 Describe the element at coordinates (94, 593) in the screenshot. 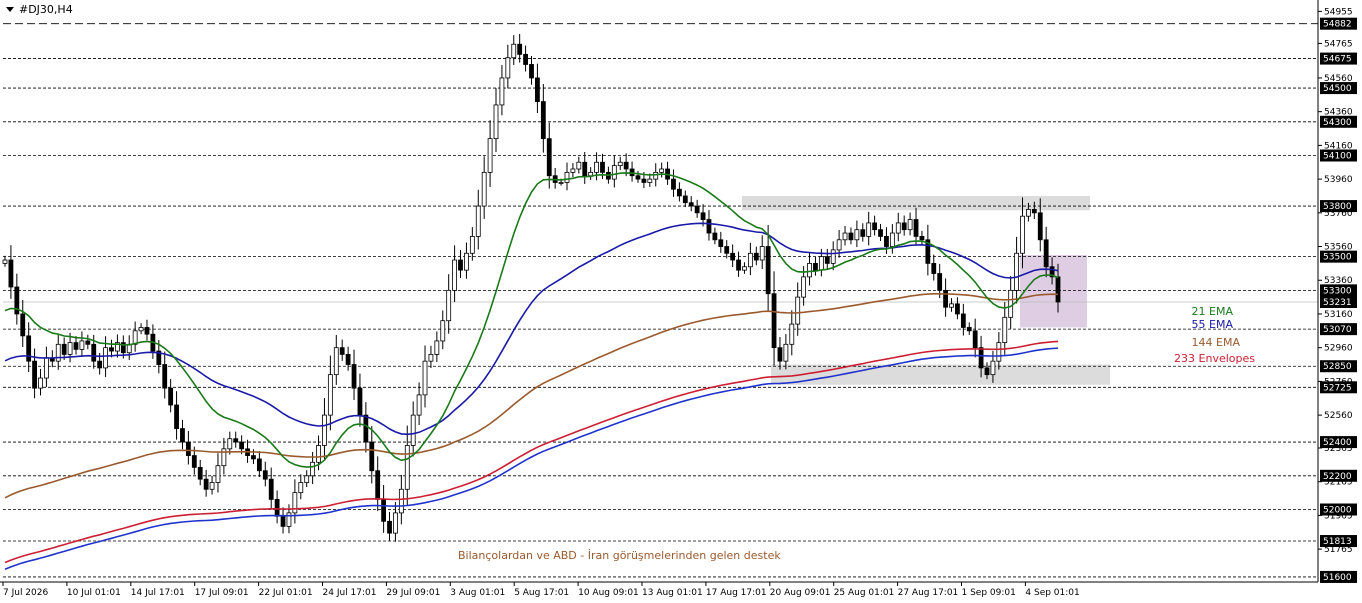

I see `time-tick-label: 10 Jul 01:01` at that location.